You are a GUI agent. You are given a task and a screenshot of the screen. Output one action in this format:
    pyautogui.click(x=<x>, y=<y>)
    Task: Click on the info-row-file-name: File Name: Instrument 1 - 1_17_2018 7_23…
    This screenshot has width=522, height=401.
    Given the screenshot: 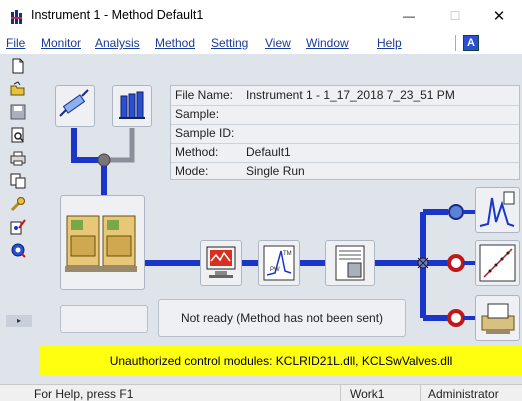 What is the action you would take?
    pyautogui.click(x=345, y=96)
    